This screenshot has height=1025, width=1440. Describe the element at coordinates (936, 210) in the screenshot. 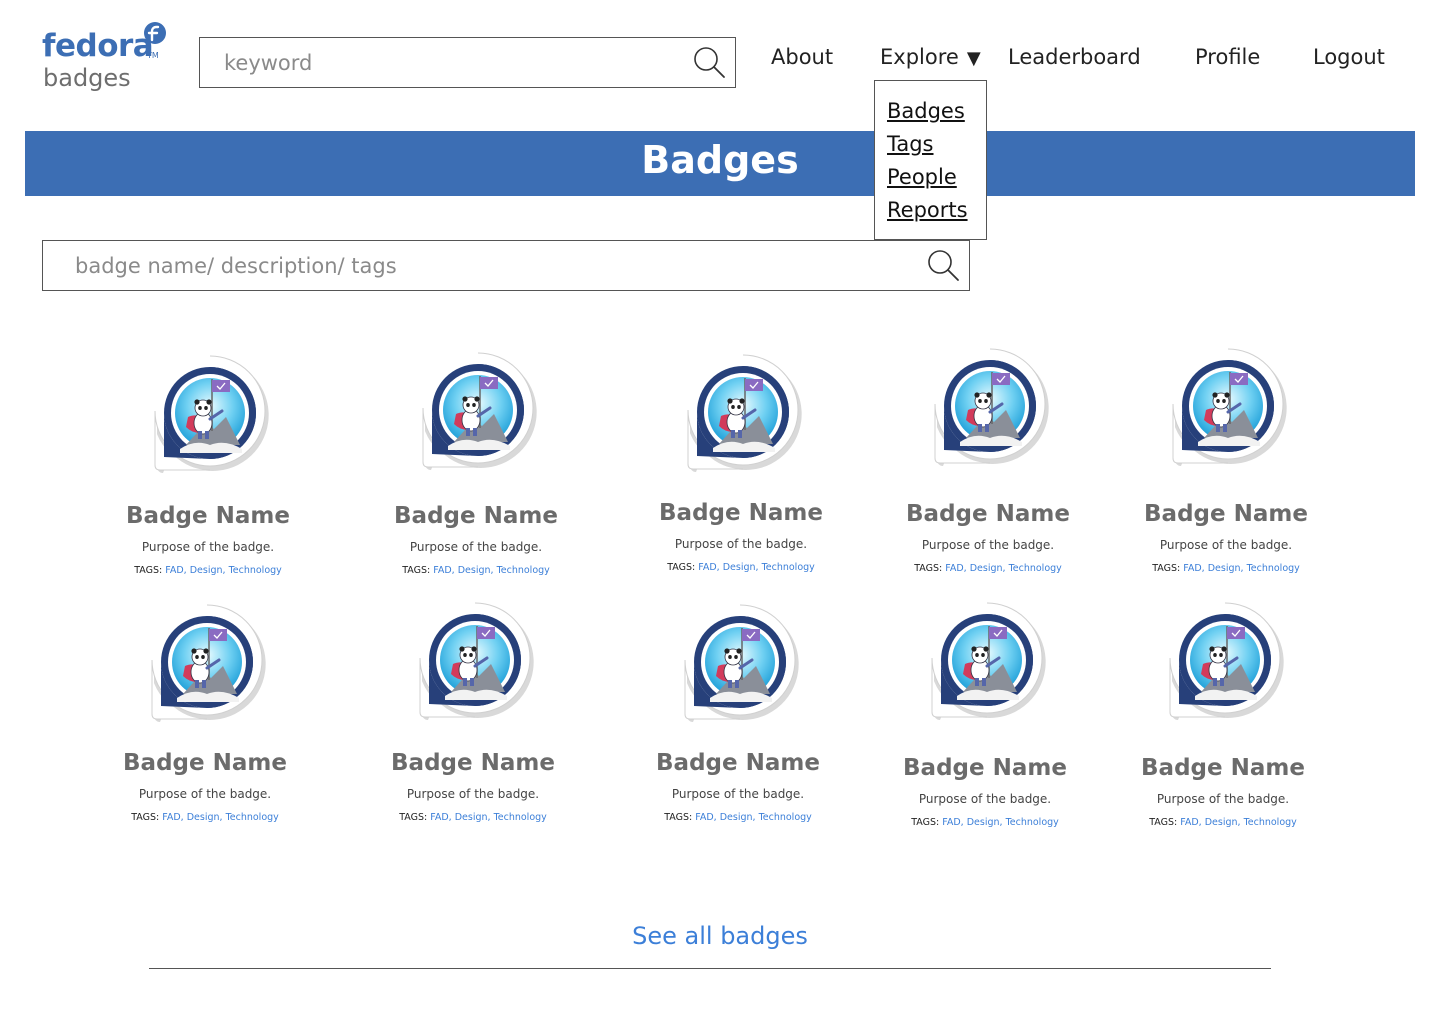

I see `explore-menu-item-reports: Reports` at that location.